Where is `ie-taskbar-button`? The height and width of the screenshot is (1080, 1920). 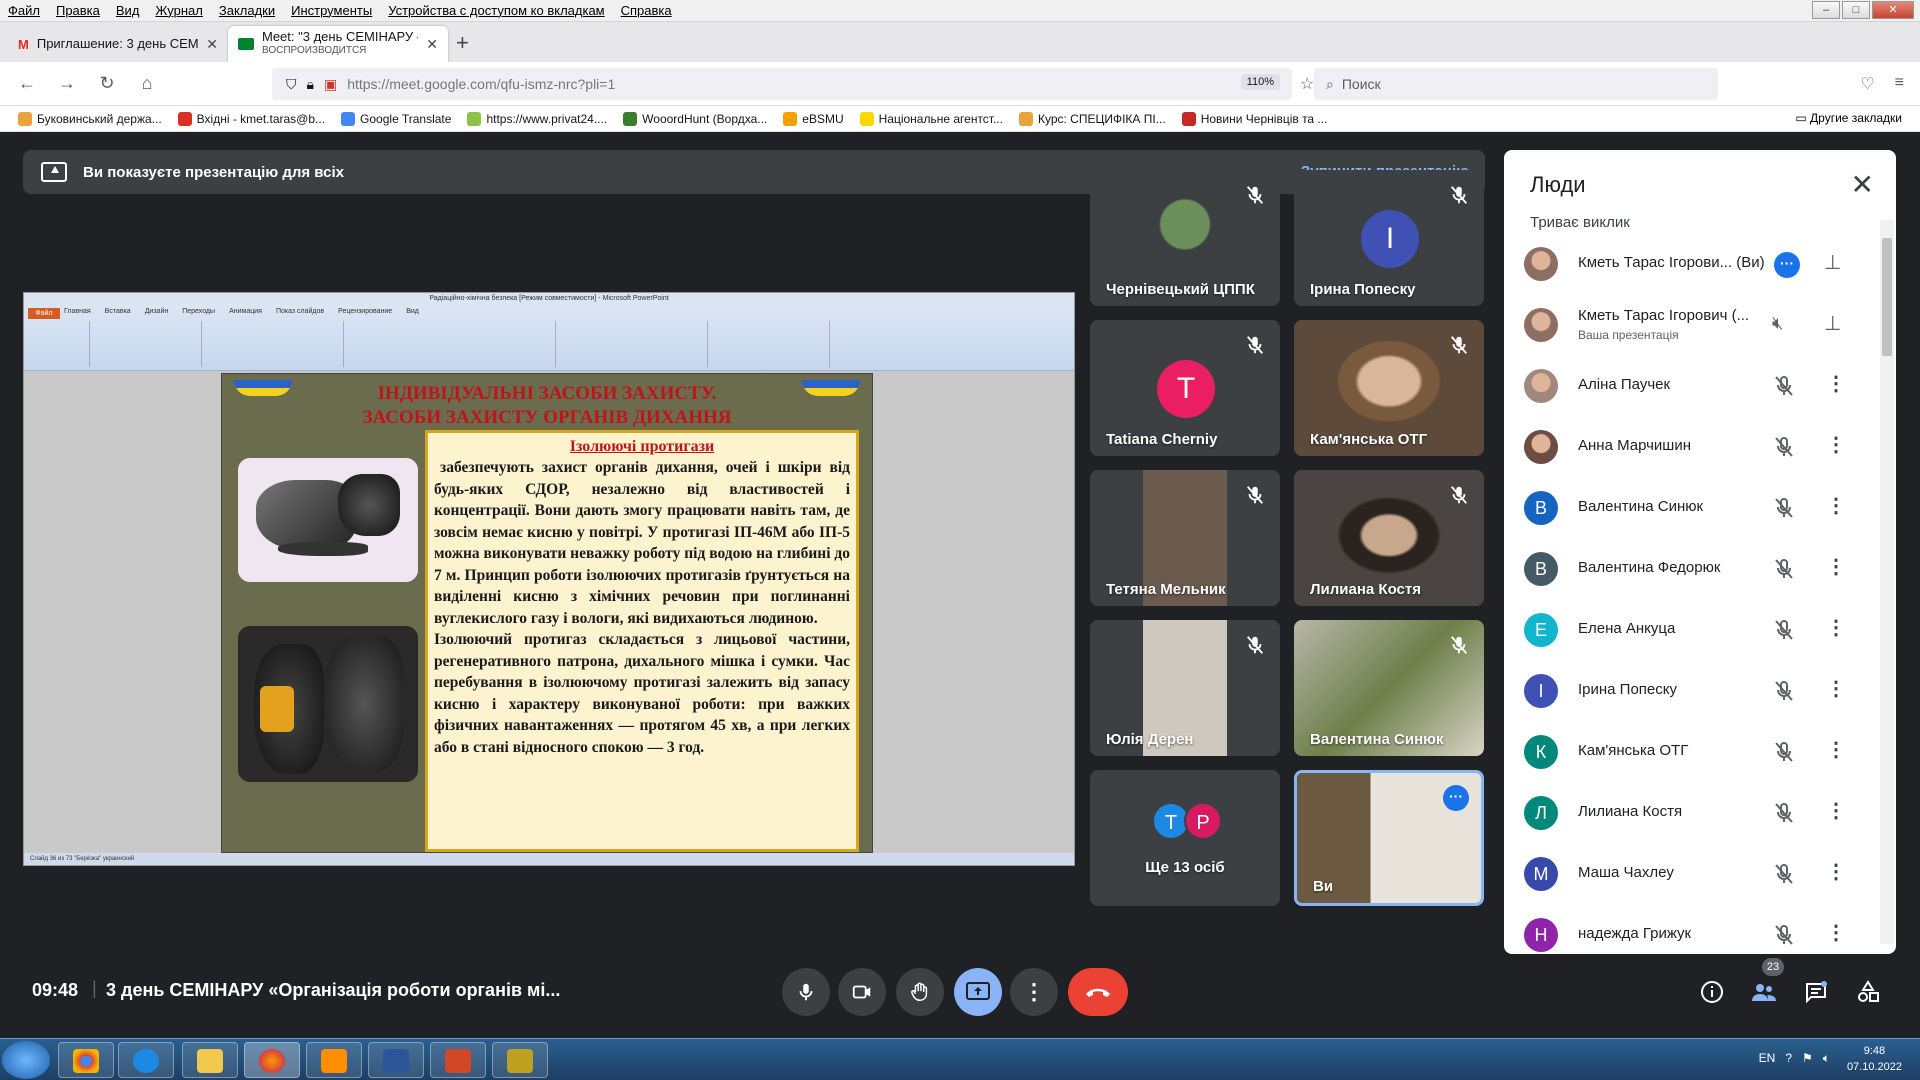
ie-taskbar-button is located at coordinates (146, 1060).